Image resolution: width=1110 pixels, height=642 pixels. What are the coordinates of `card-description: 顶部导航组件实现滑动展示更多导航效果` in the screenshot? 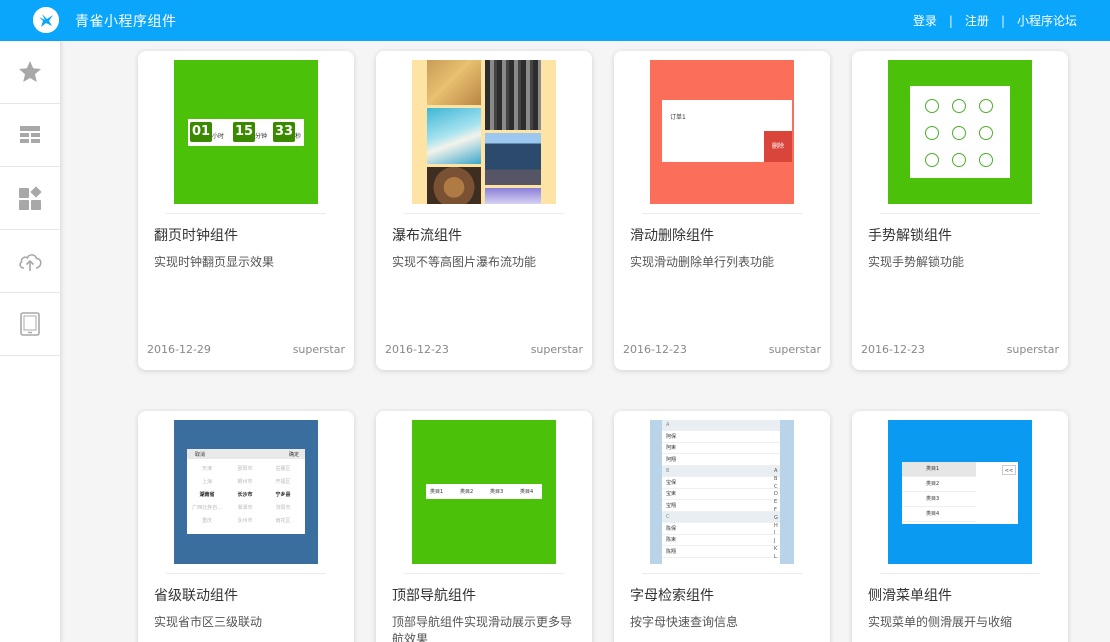 It's located at (482, 628).